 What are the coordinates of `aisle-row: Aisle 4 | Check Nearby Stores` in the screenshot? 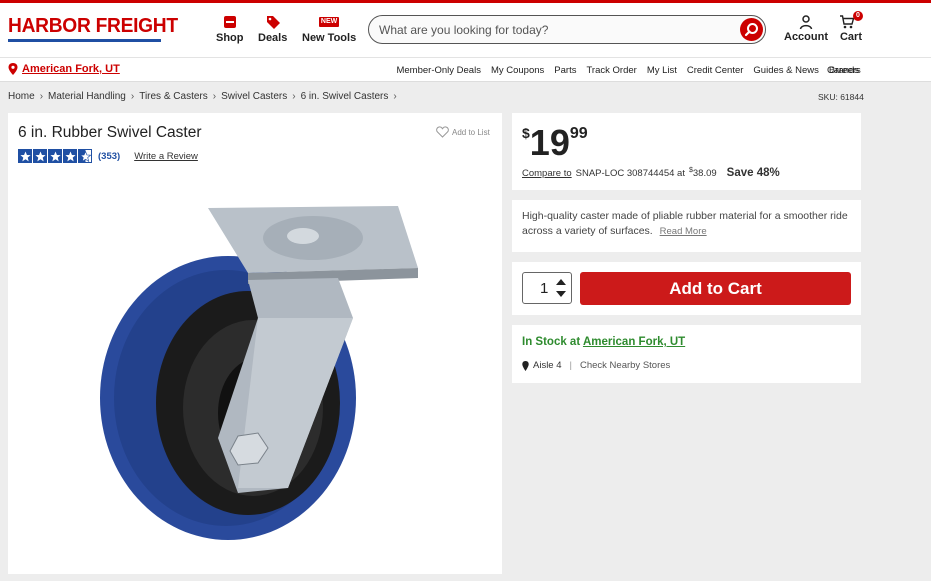 It's located at (596, 365).